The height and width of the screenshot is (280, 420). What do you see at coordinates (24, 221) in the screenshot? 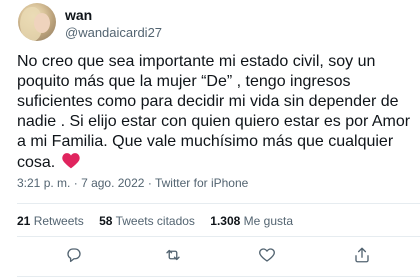
I see `retweets-count: 21` at bounding box center [24, 221].